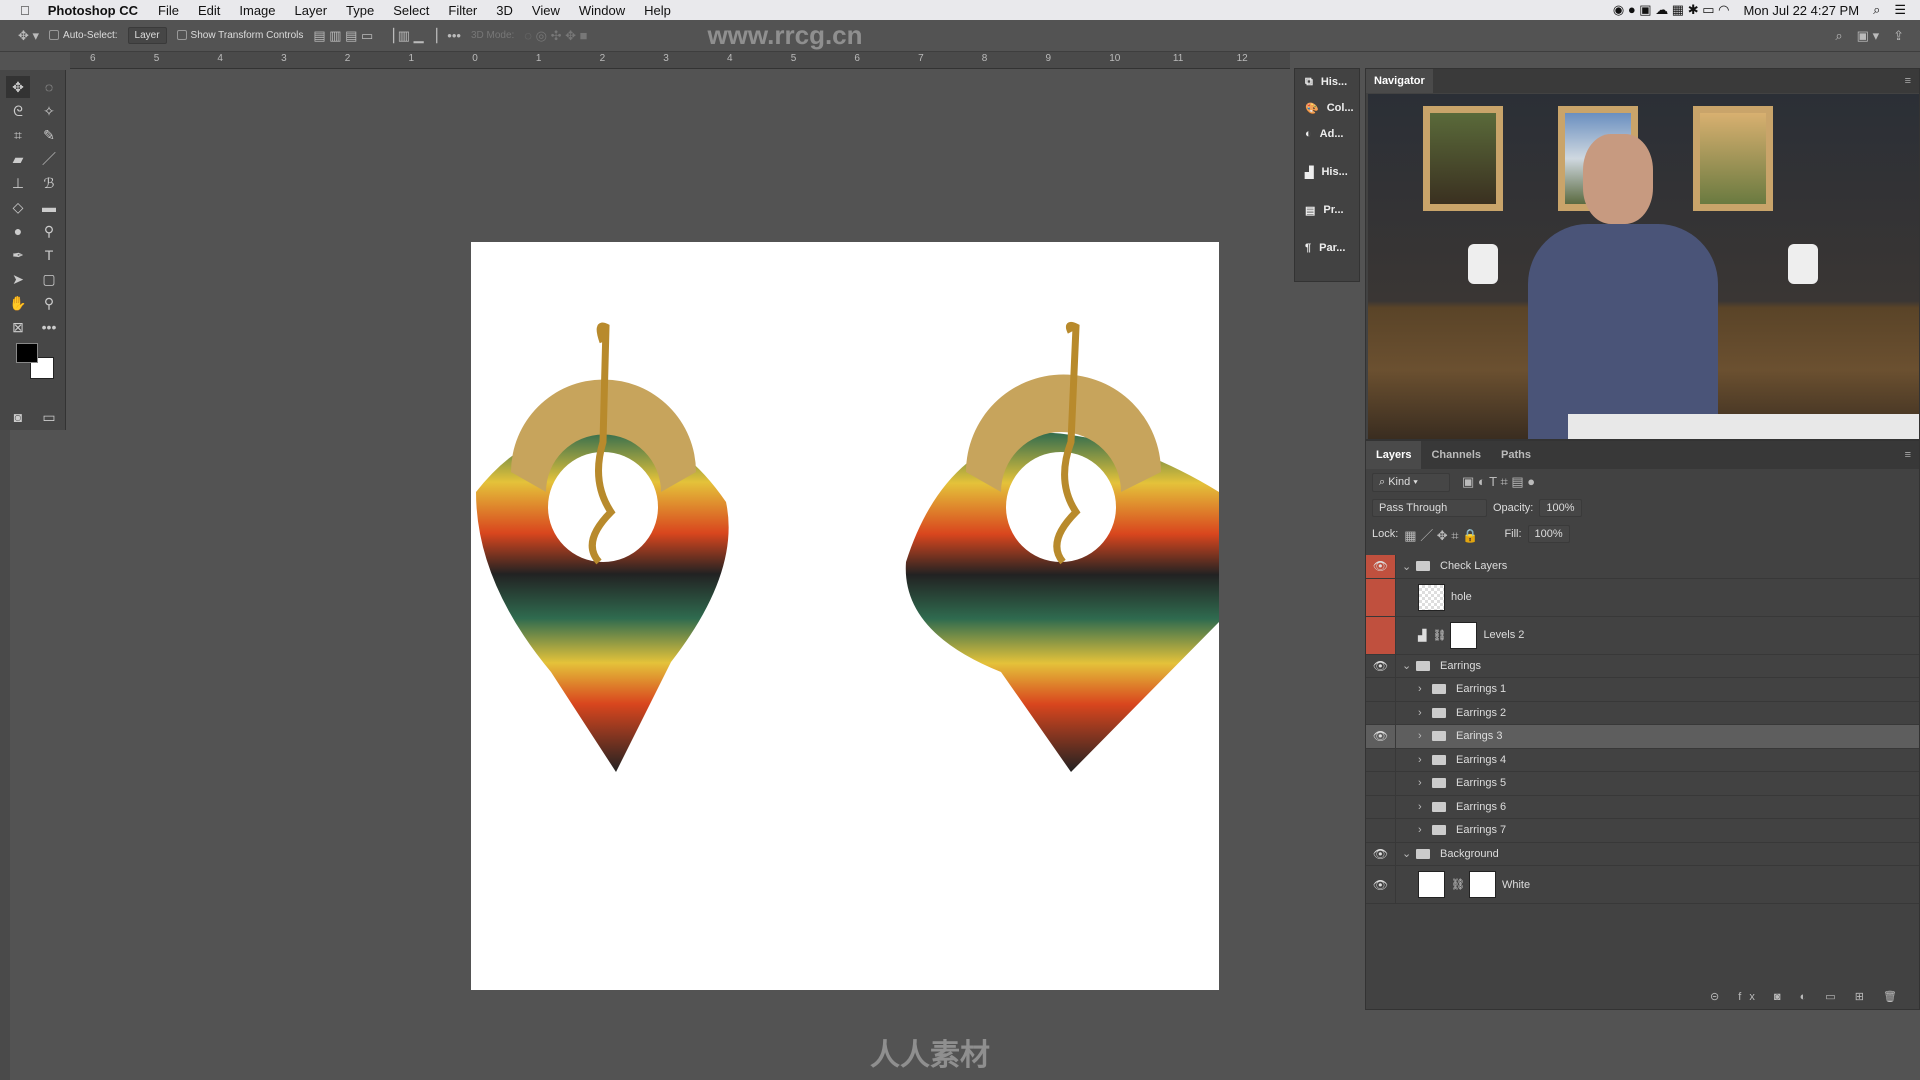  Describe the element at coordinates (49, 255) in the screenshot. I see `type-tool-icon: T` at that location.